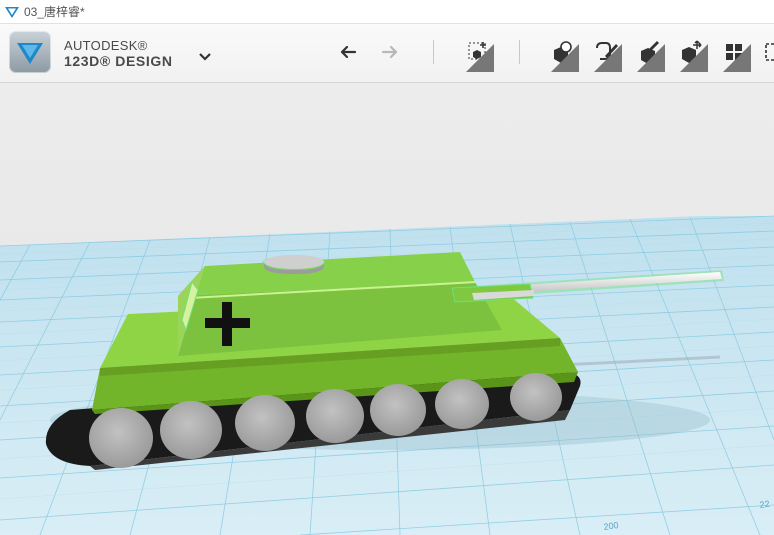 Image resolution: width=774 pixels, height=535 pixels. I want to click on brand: AUTODESK® 123D® DESIGN, so click(118, 53).